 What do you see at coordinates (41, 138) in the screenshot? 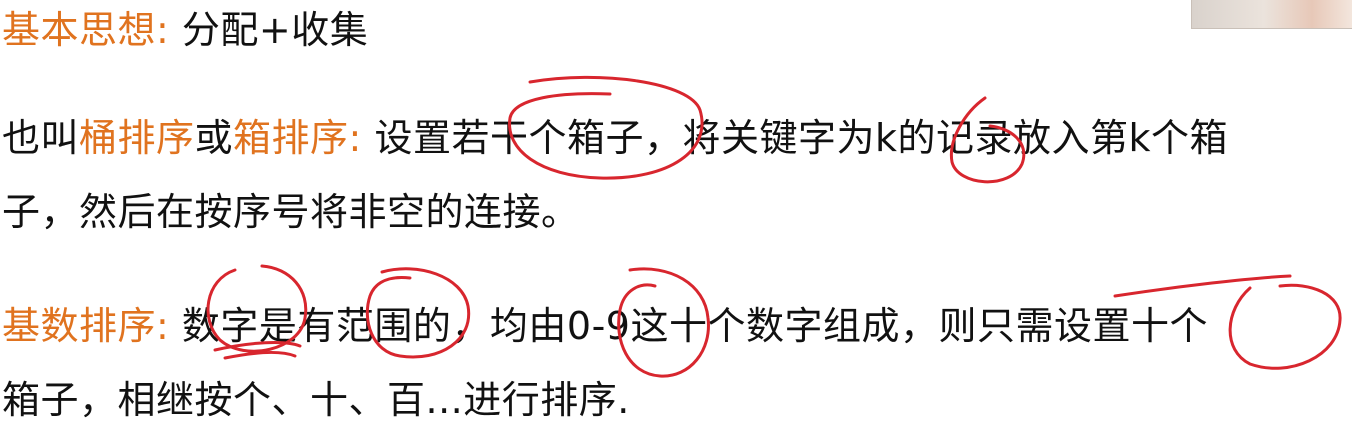
I see `bucket-text-1: 也叫` at bounding box center [41, 138].